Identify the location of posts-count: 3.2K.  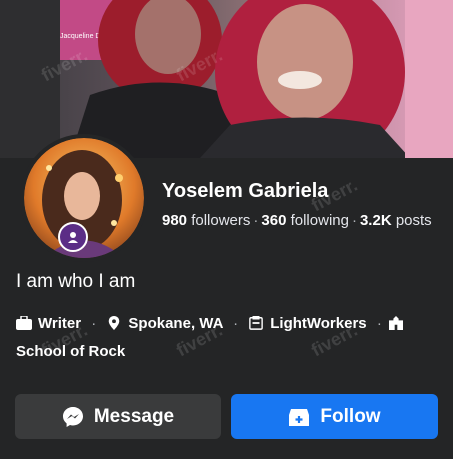
(375, 220).